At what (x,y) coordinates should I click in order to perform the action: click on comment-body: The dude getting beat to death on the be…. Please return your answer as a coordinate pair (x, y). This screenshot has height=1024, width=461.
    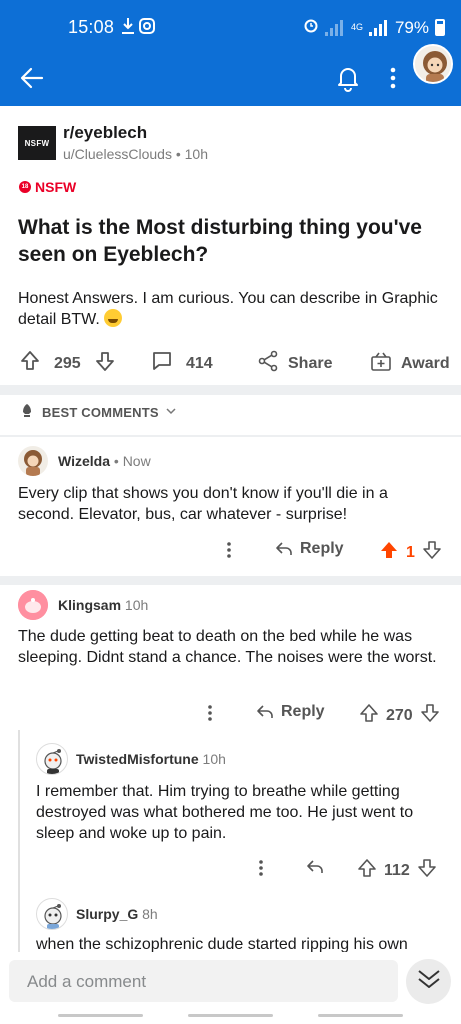
    Looking at the image, I should click on (227, 647).